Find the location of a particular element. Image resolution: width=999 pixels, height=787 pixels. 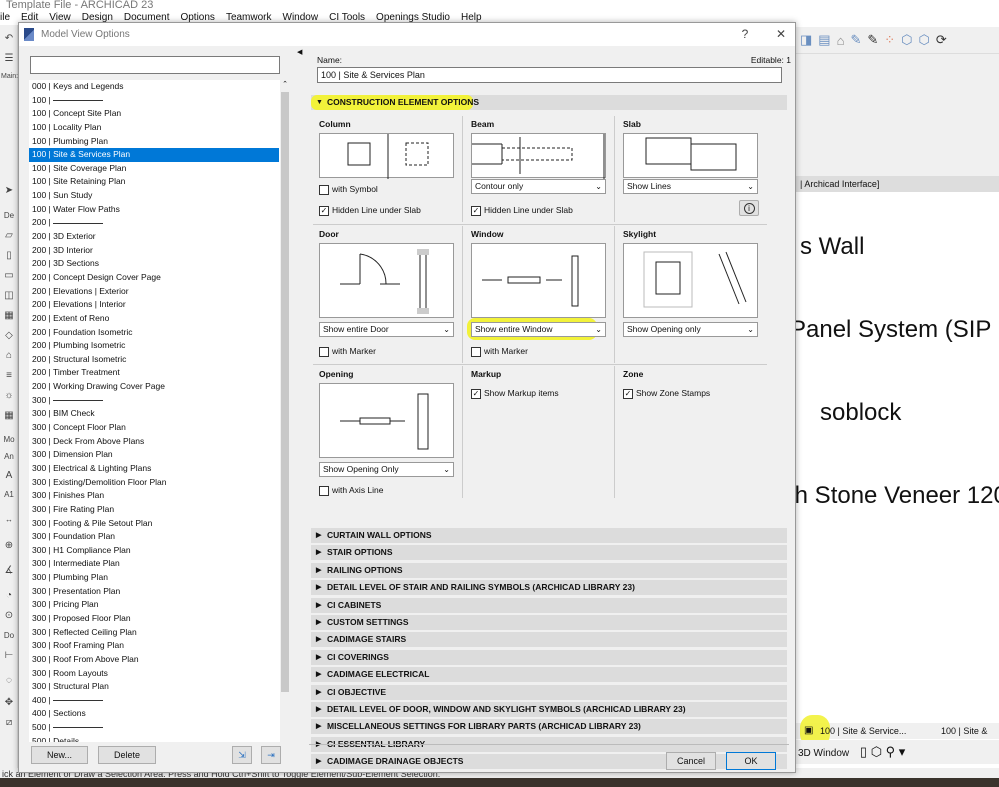

list-item: 300 | Structural Plan is located at coordinates (154, 687).